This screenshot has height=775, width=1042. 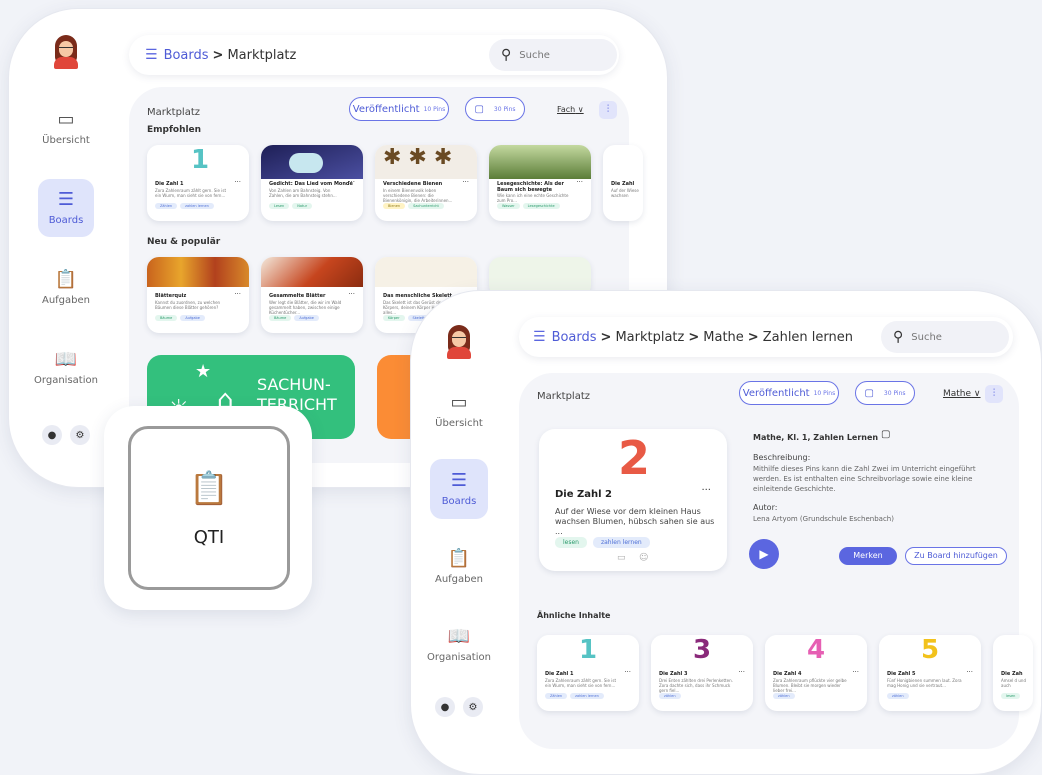 I want to click on subject-dropdown: Fach ∨, so click(x=570, y=109).